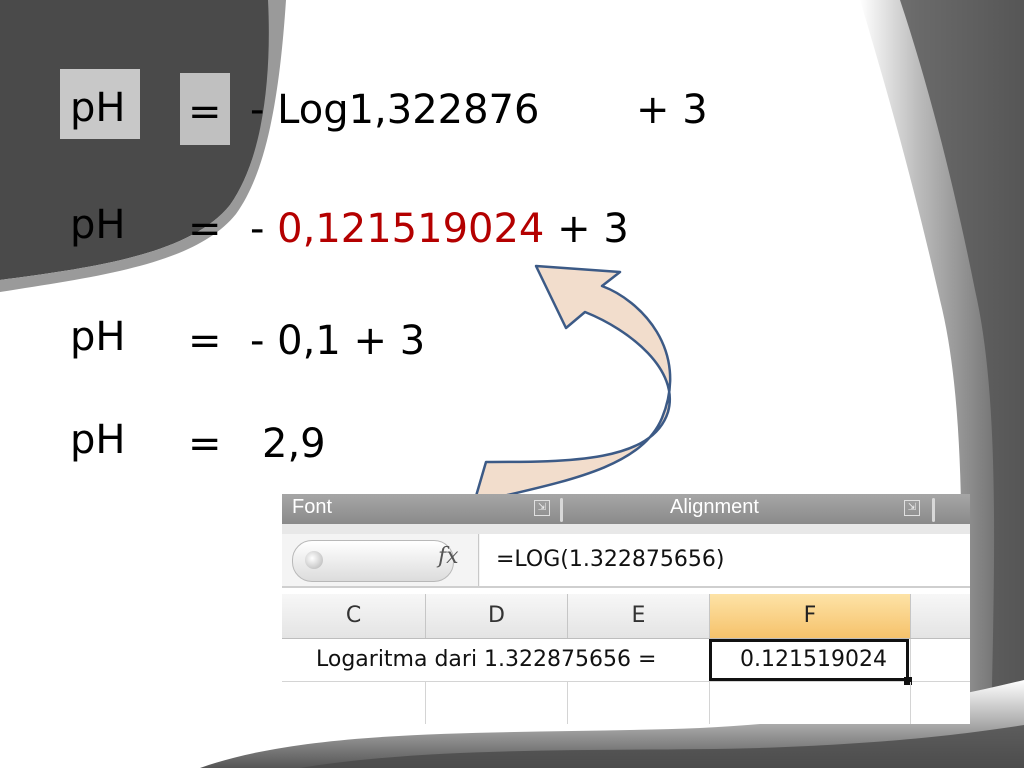  What do you see at coordinates (626, 509) in the screenshot?
I see `ribbon-group-bar: Font ⇲ Alignment ⇲` at bounding box center [626, 509].